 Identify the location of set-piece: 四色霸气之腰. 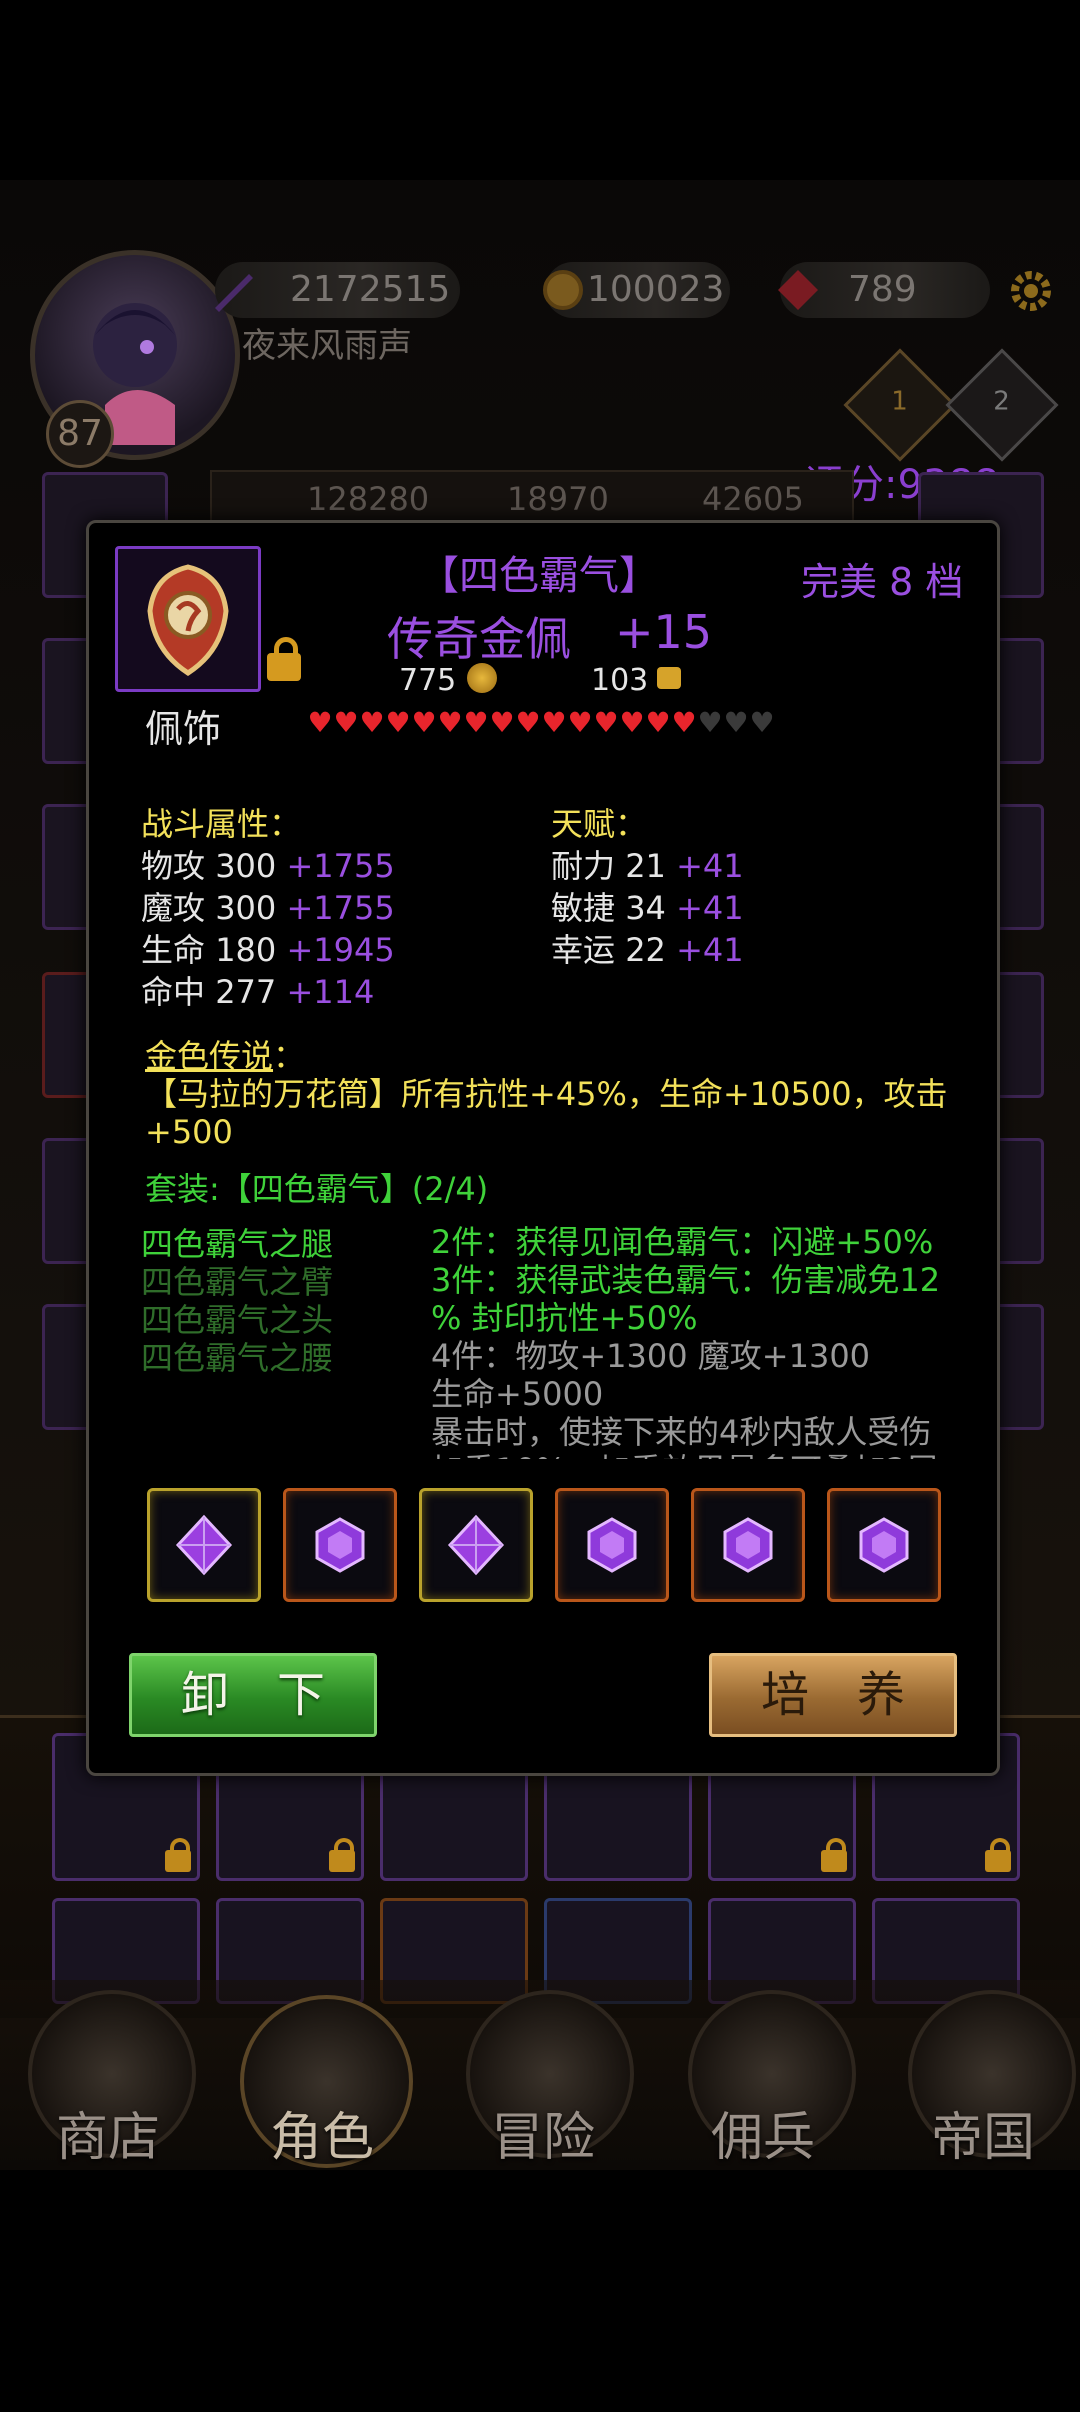
(237, 1358).